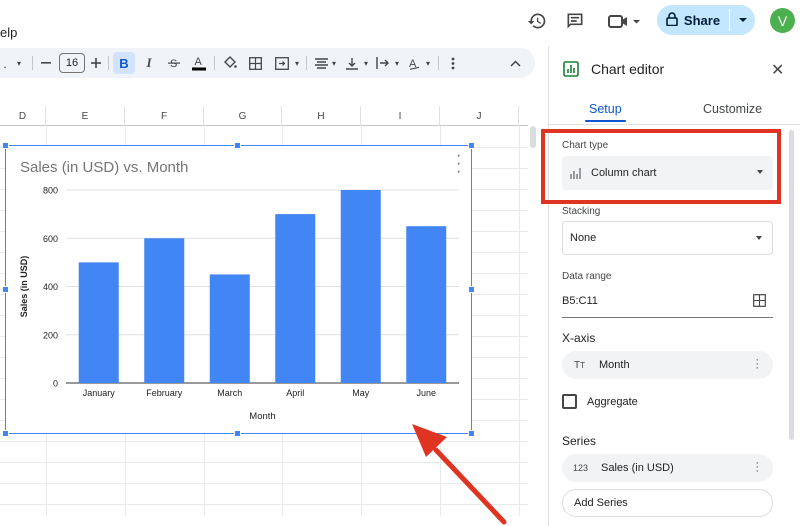  Describe the element at coordinates (96, 63) in the screenshot. I see `increase-font-size-button` at that location.